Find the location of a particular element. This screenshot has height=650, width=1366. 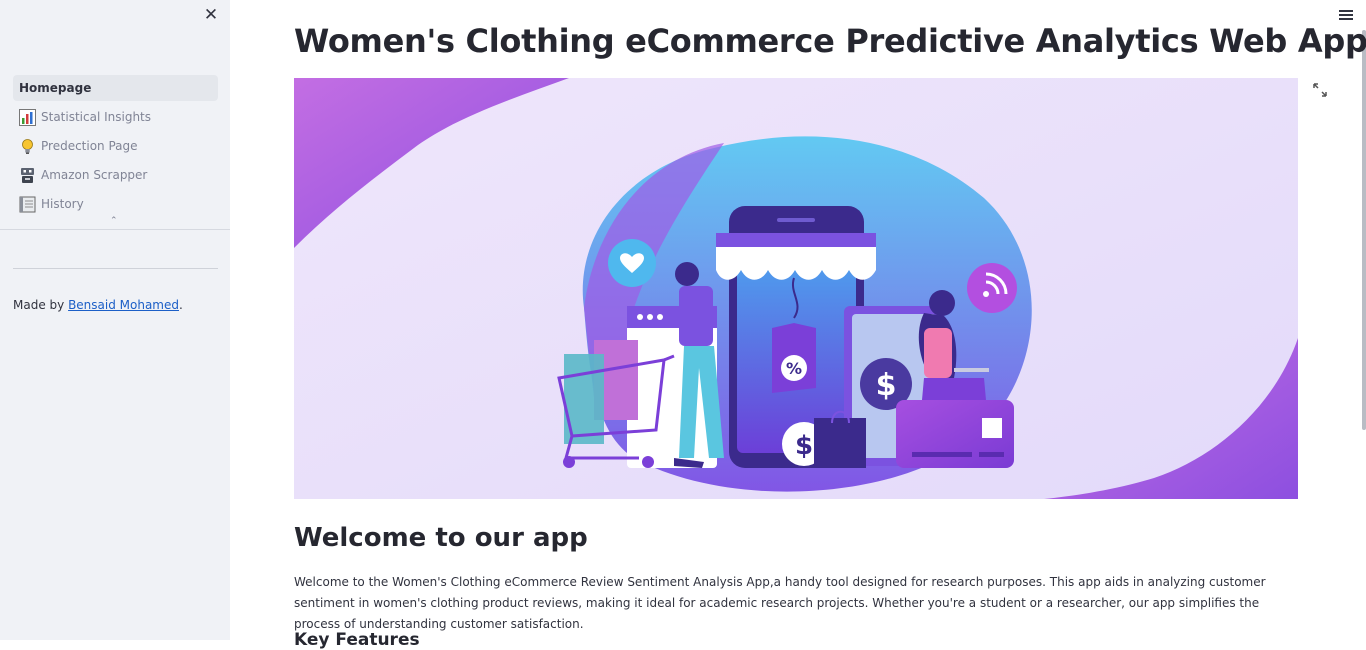

sidebar-item-label: Homepage is located at coordinates (55, 88).